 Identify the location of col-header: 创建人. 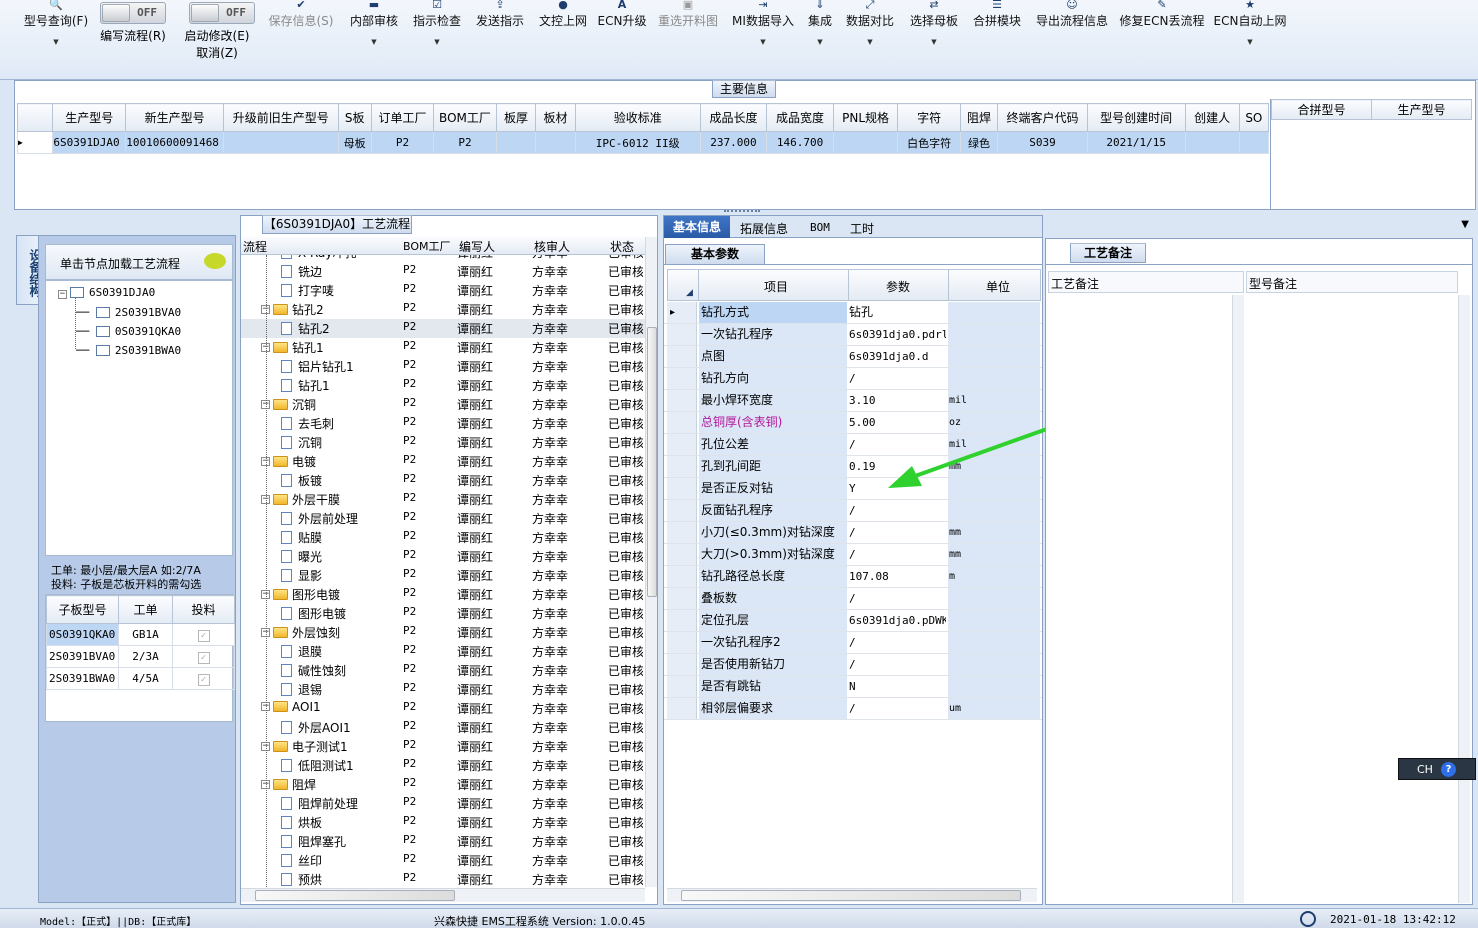
(1212, 117).